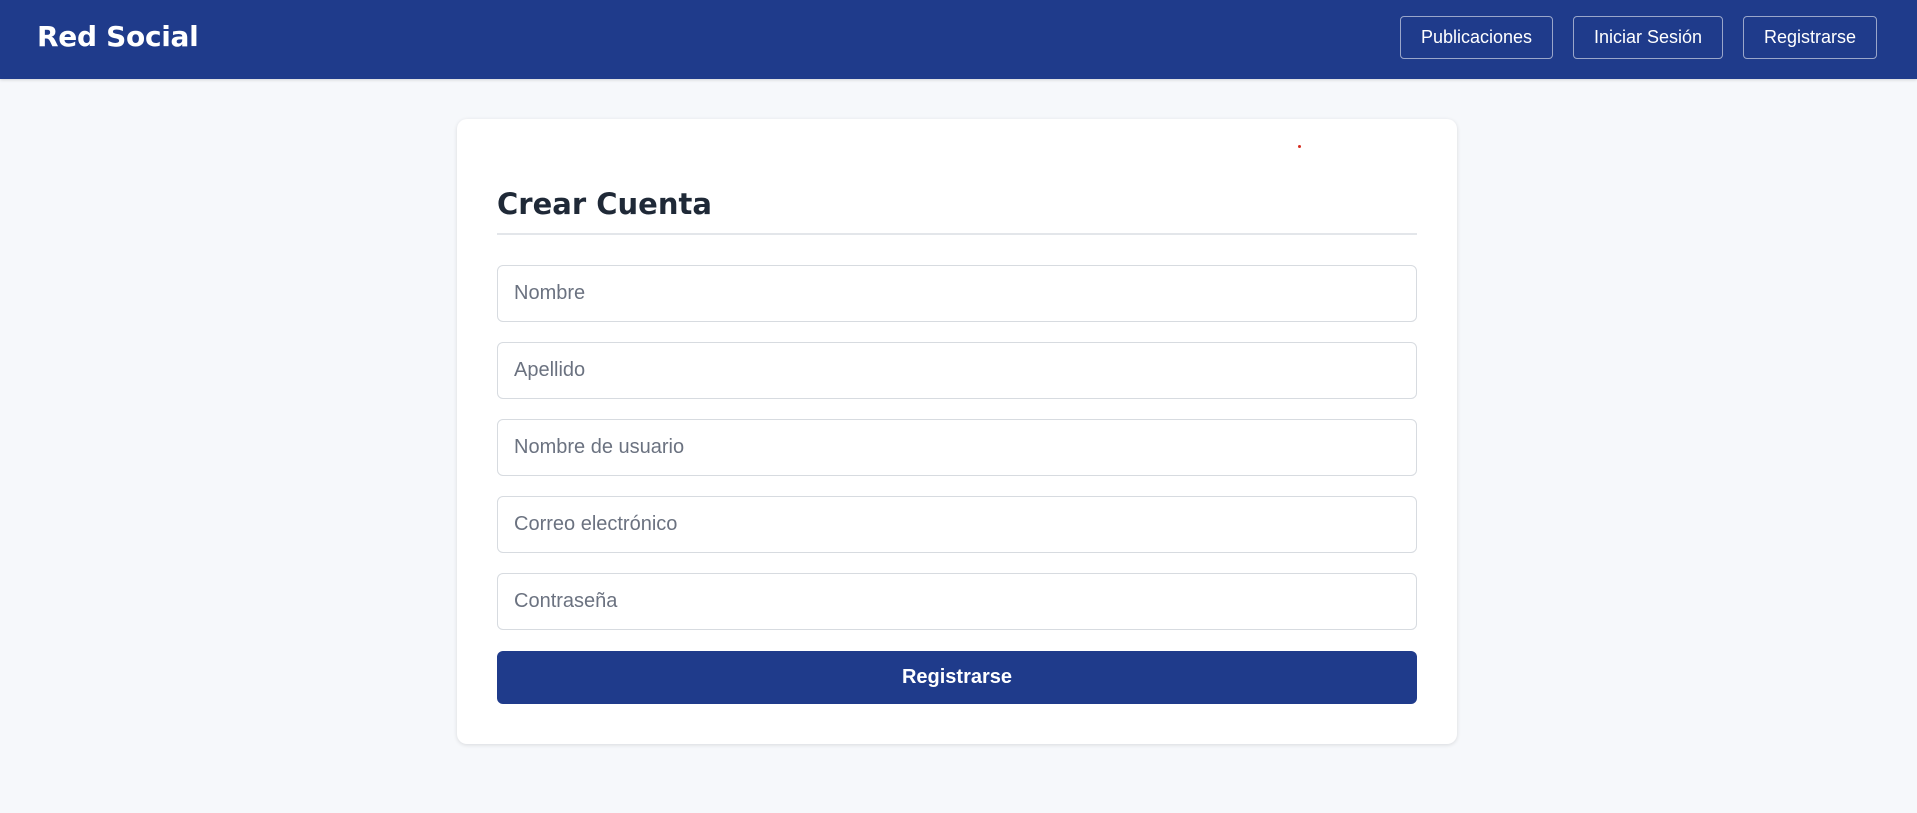 The image size is (1917, 813). Describe the element at coordinates (957, 447) in the screenshot. I see `username-input` at that location.